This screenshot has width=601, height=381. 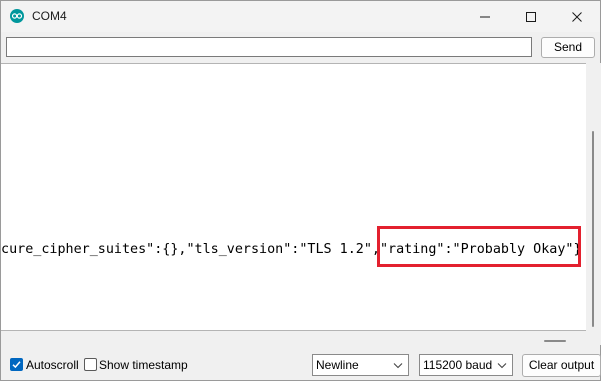 I want to click on autoscroll-checkbox, so click(x=16, y=364).